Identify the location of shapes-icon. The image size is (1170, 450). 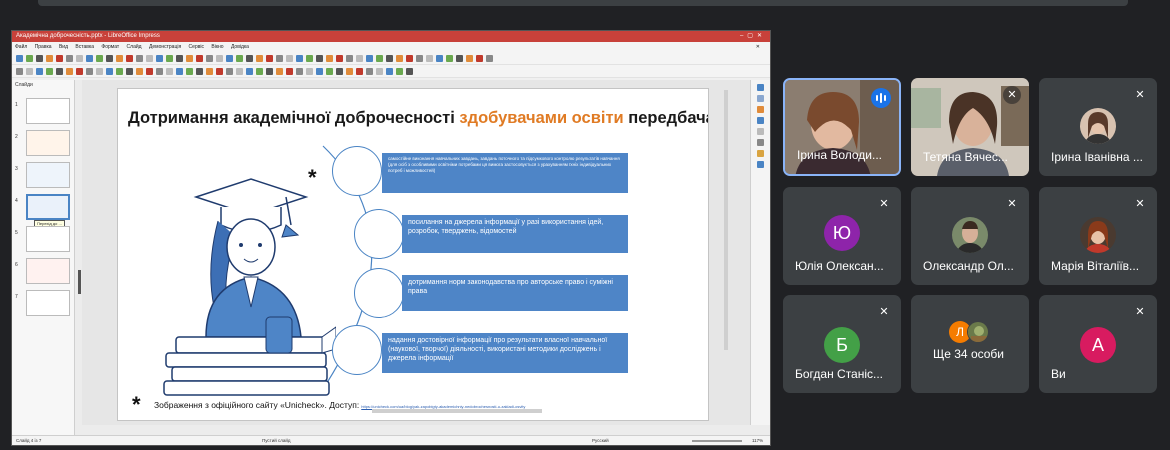
(760, 164).